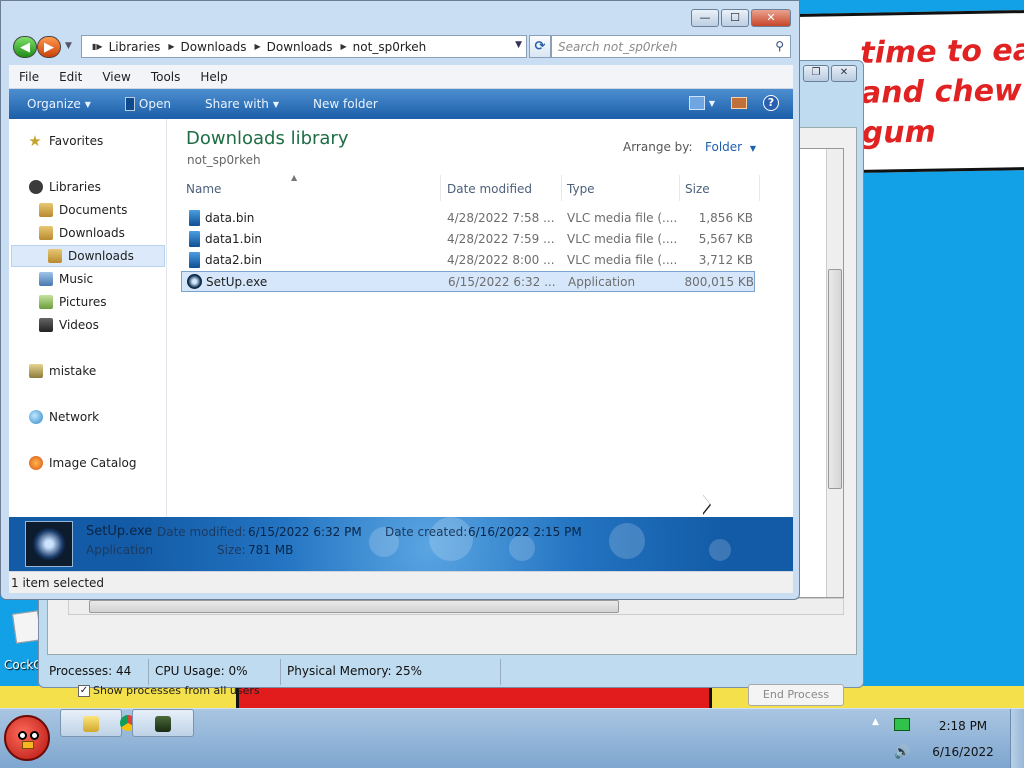 The width and height of the screenshot is (1024, 768). What do you see at coordinates (215, 672) in the screenshot?
I see `cpu-usage: CPU Usage: 0%` at bounding box center [215, 672].